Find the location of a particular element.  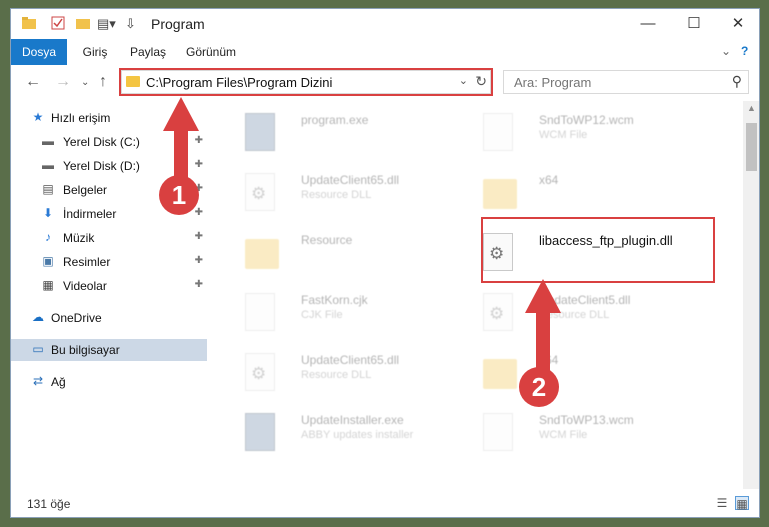

file-item: program.exe is located at coordinates (349, 133).